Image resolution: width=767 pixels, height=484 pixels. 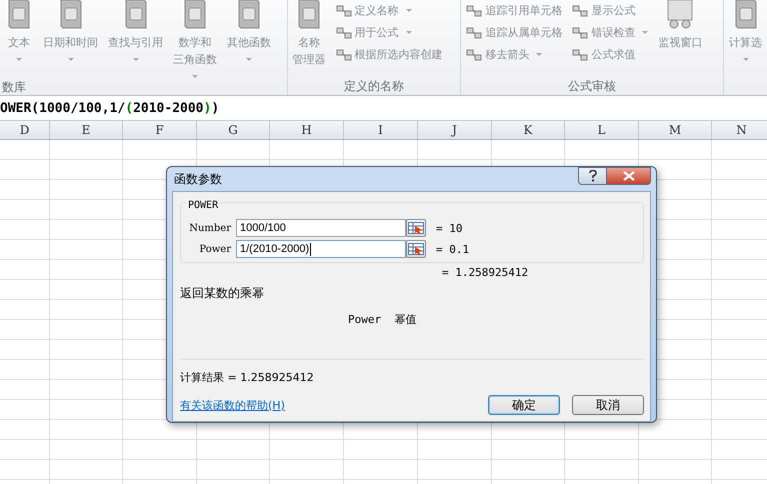 I want to click on argument-result: = 0.1, so click(x=453, y=249).